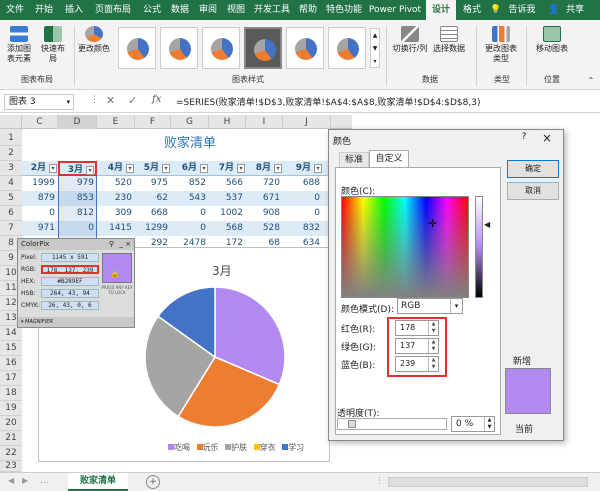 Image resolution: width=600 pixels, height=491 pixels. Describe the element at coordinates (11, 466) in the screenshot. I see `row-header: 23` at that location.